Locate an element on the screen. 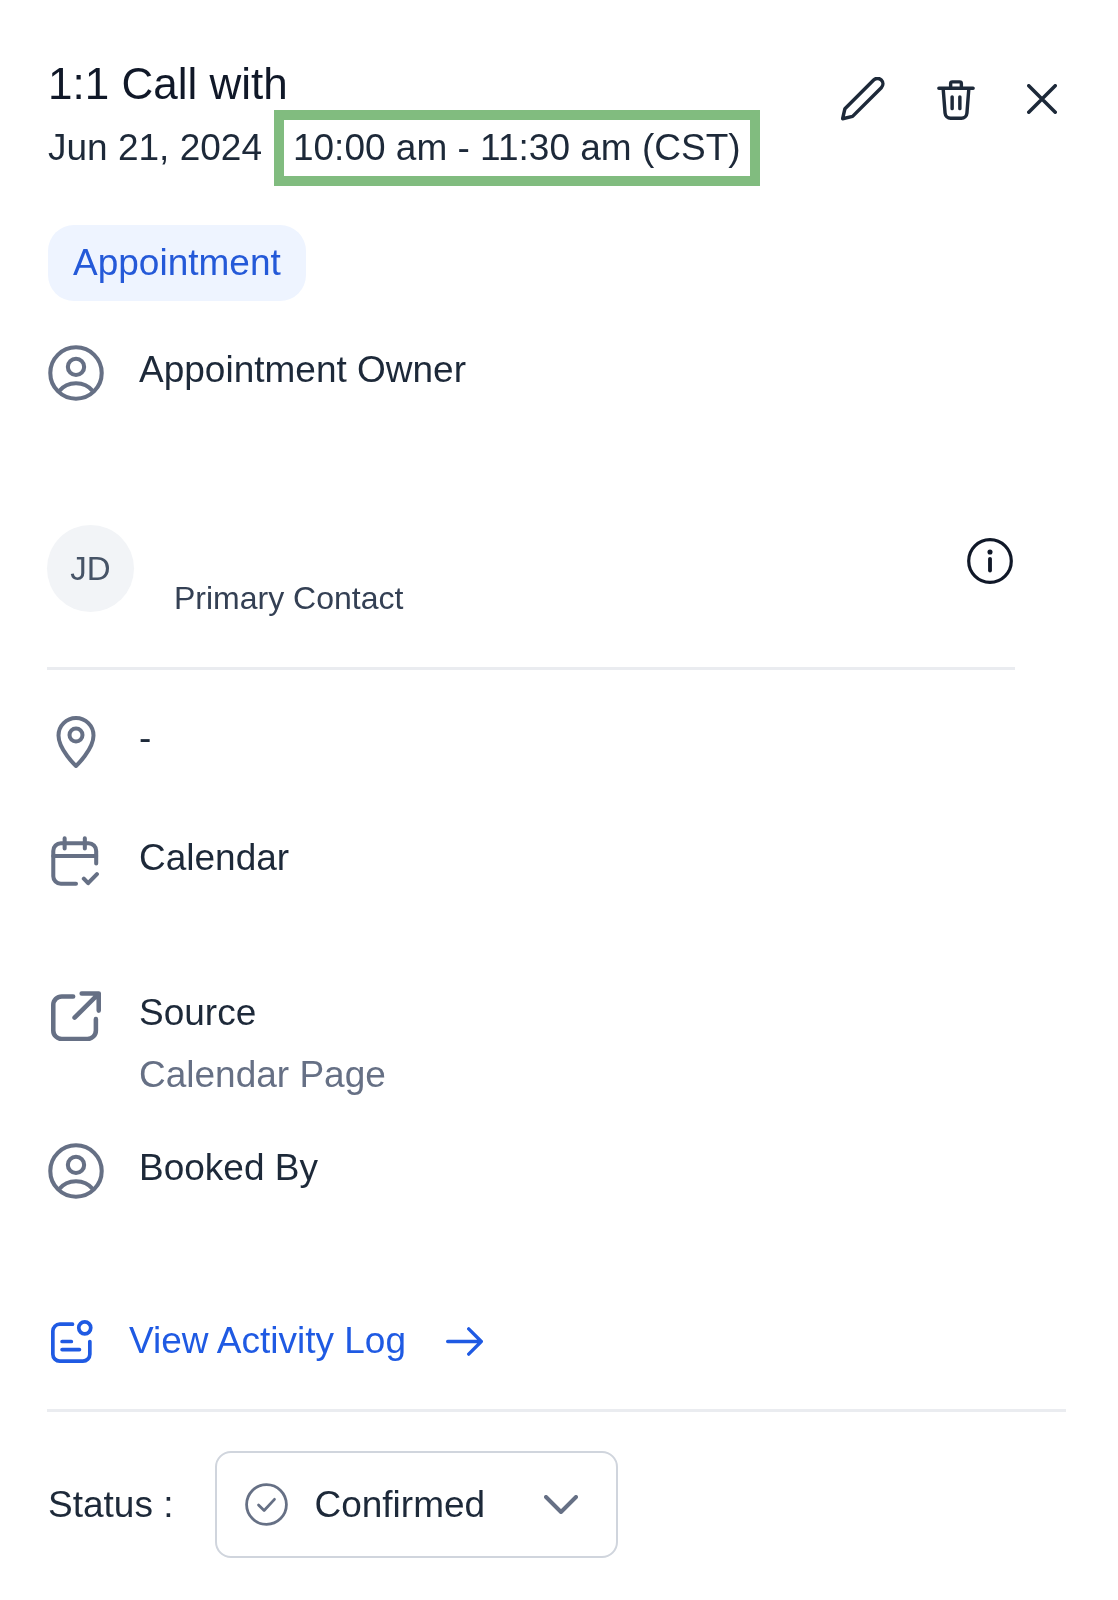 This screenshot has height=1600, width=1118. edit-button is located at coordinates (863, 99).